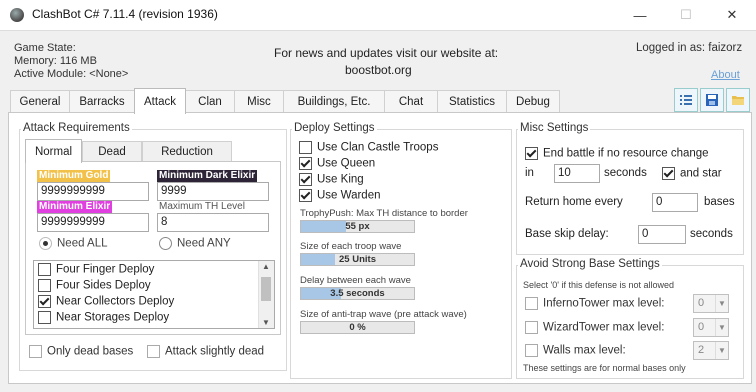  What do you see at coordinates (346, 163) in the screenshot?
I see `use-queen-label: Use Queen` at bounding box center [346, 163].